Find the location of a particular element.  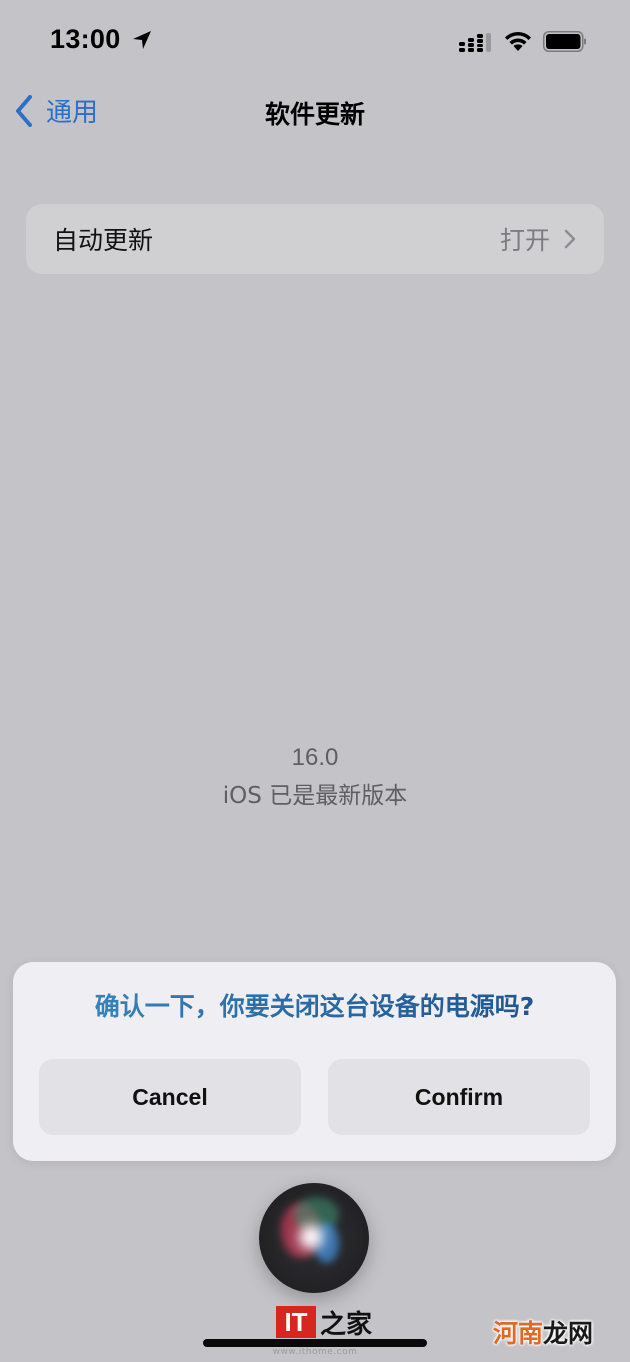

cellular-signal-icon is located at coordinates (475, 42).